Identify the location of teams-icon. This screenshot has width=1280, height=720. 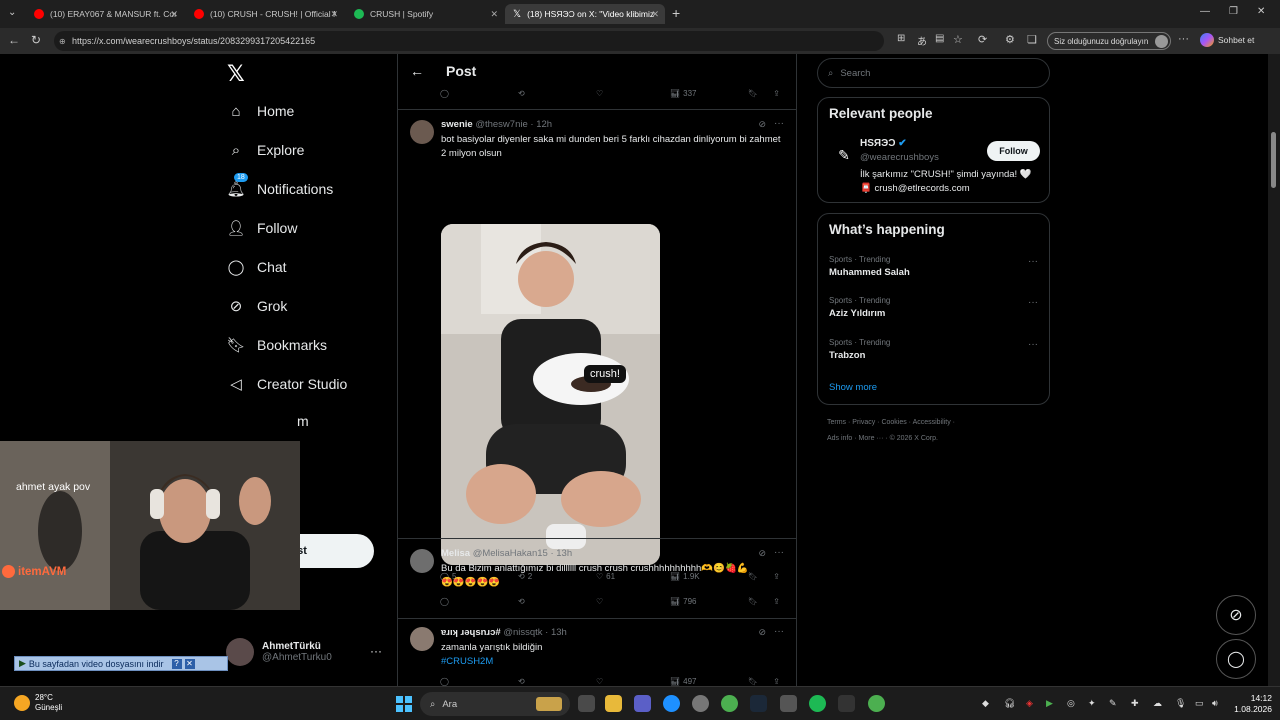
(642, 703).